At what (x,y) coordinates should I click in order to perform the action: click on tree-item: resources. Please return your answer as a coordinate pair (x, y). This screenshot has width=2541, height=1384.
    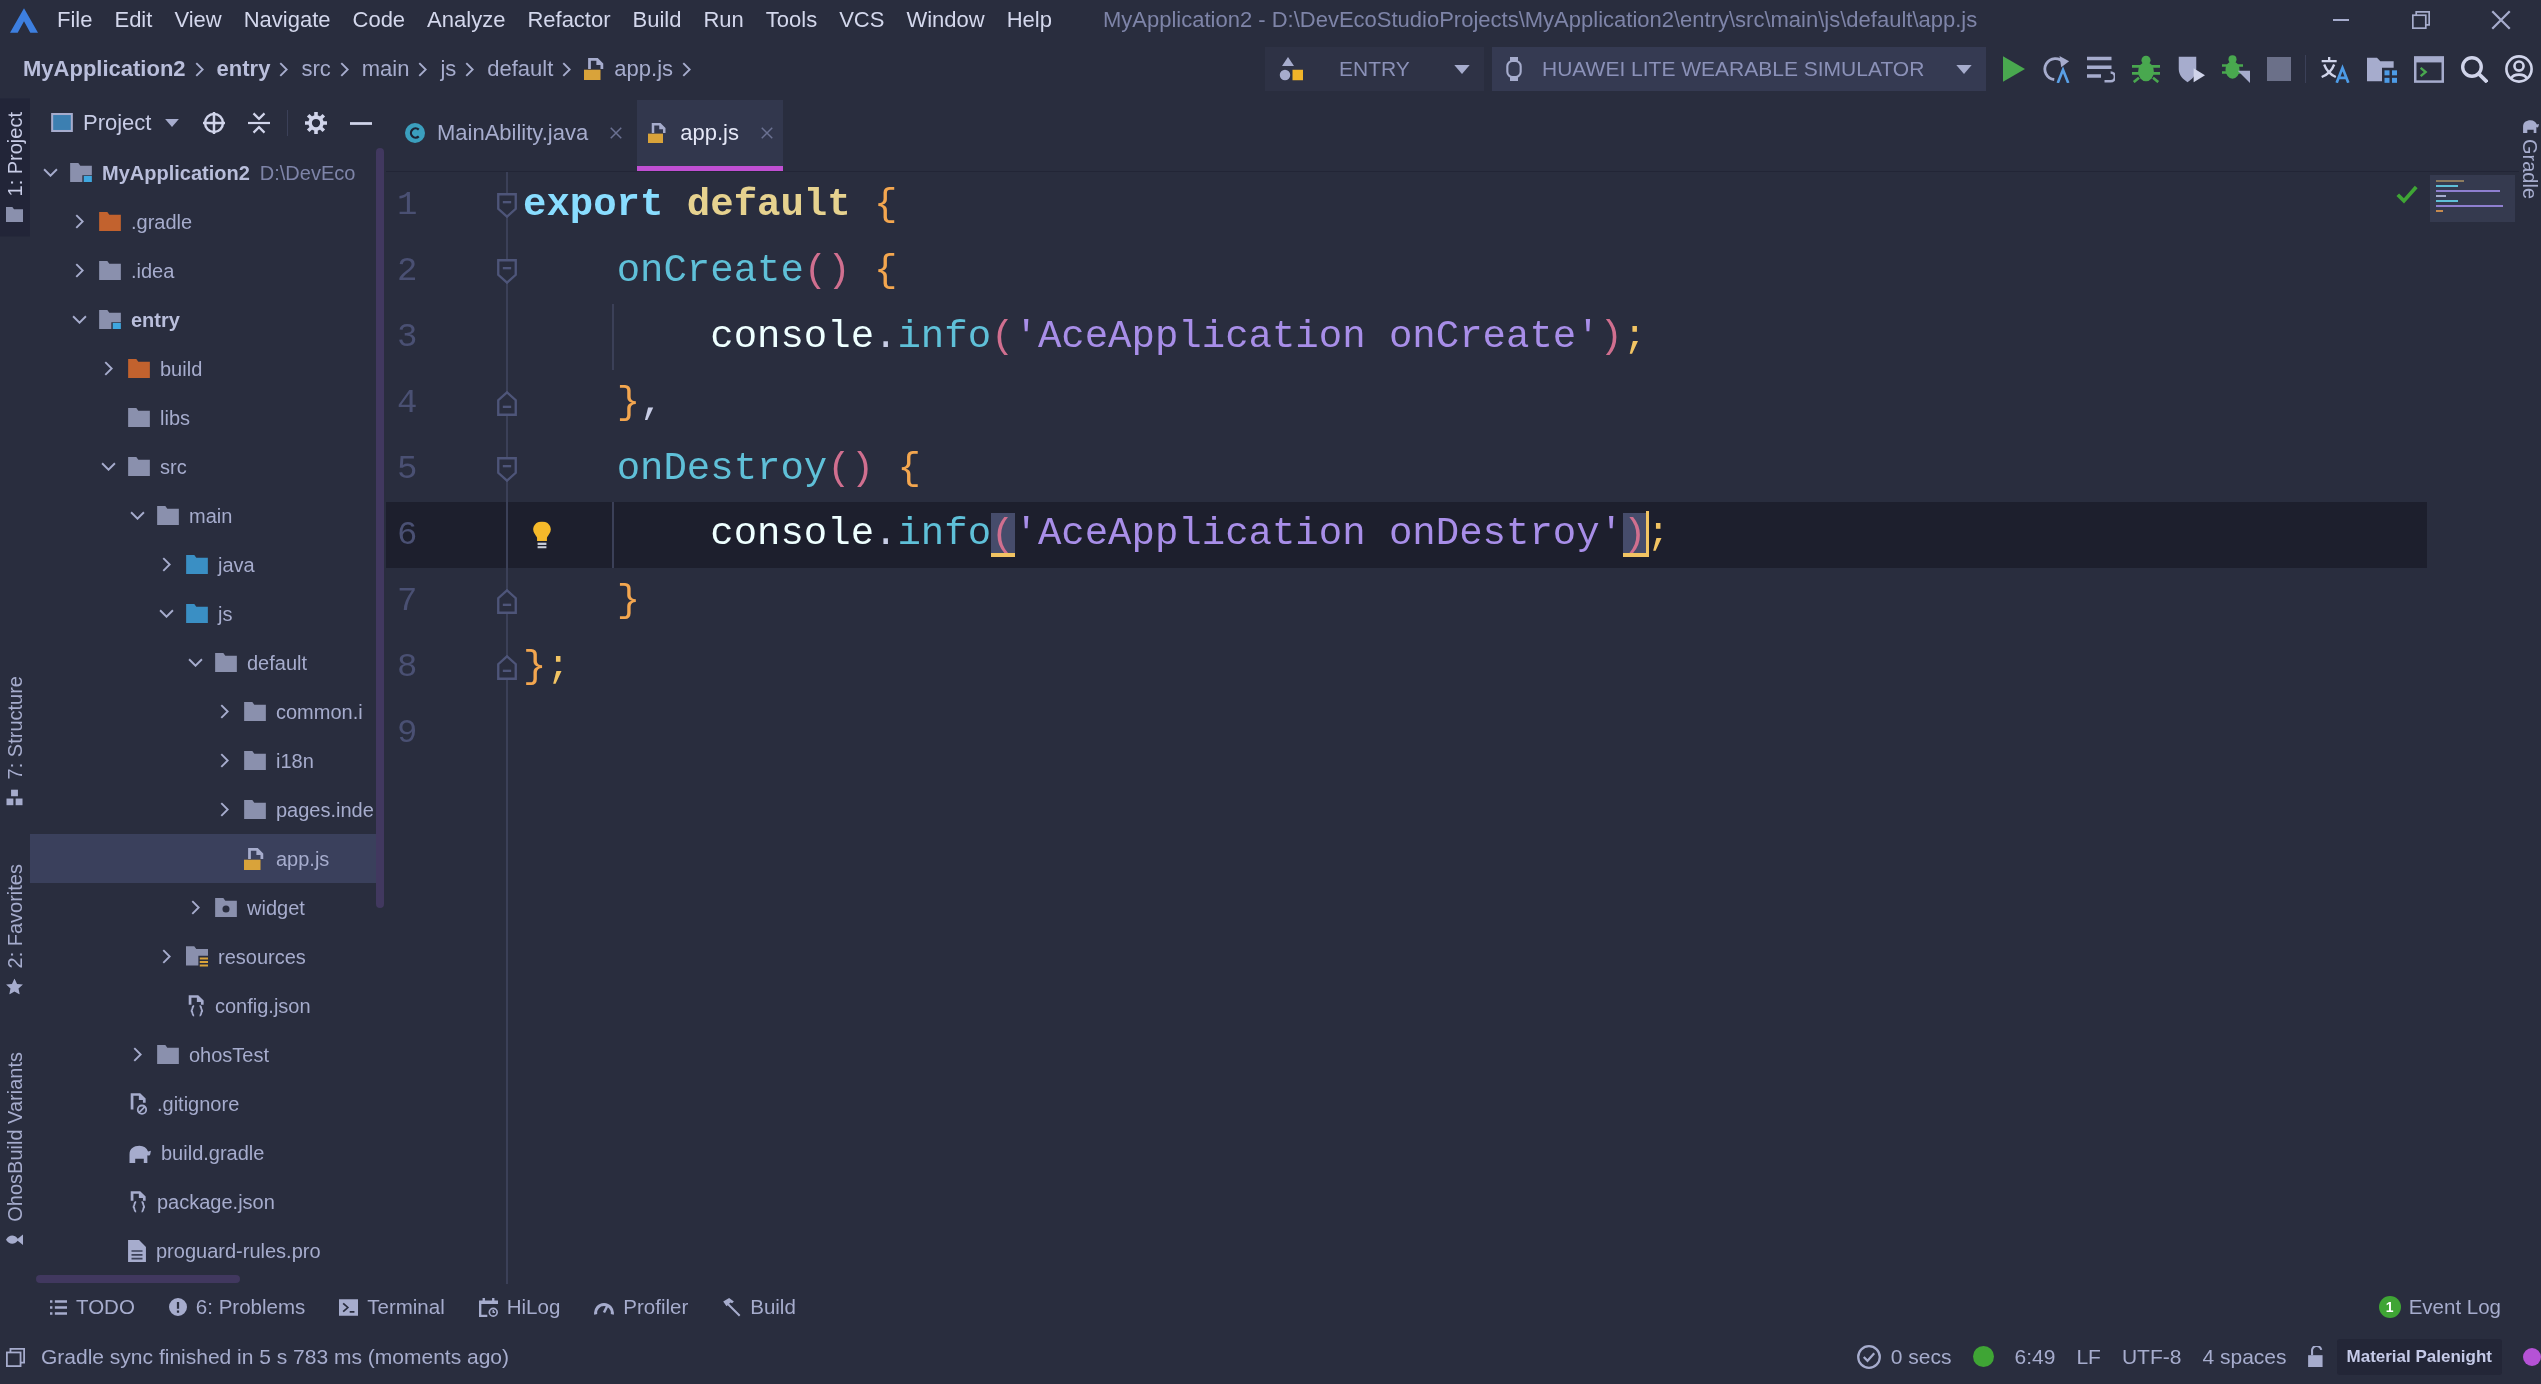
    Looking at the image, I should click on (232, 956).